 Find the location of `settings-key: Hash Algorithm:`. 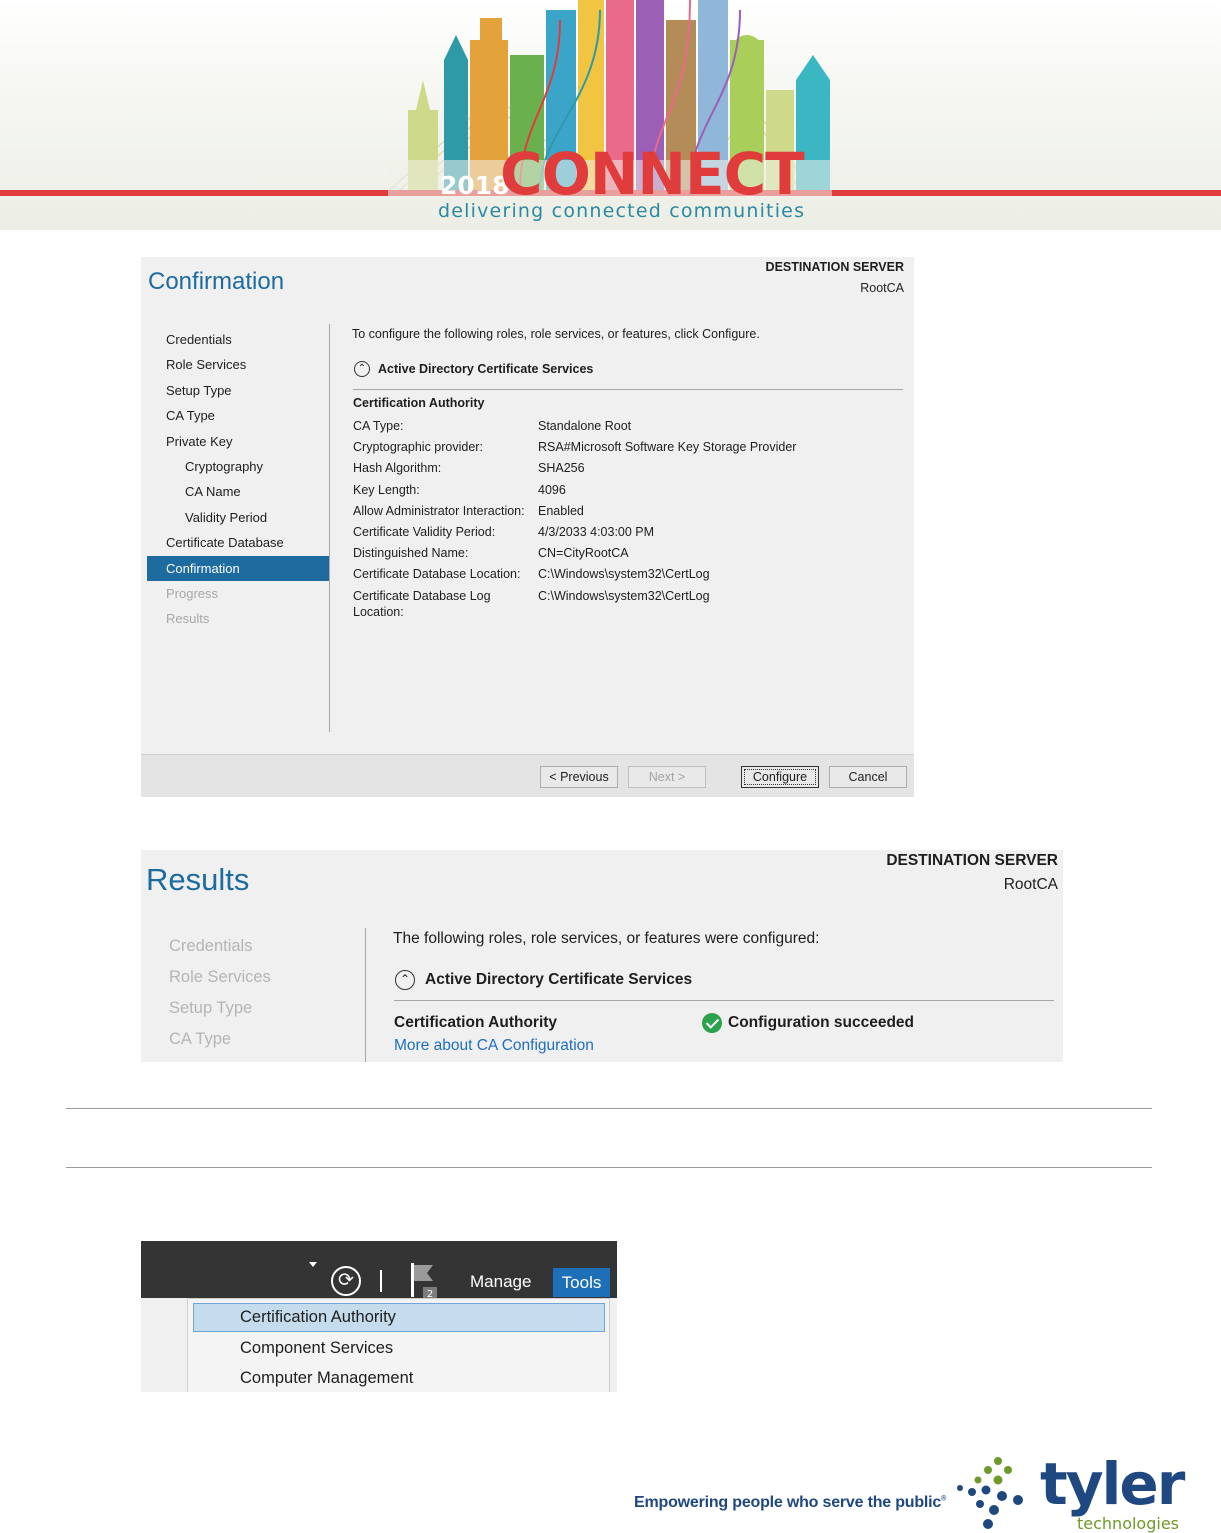

settings-key: Hash Algorithm: is located at coordinates (397, 468).